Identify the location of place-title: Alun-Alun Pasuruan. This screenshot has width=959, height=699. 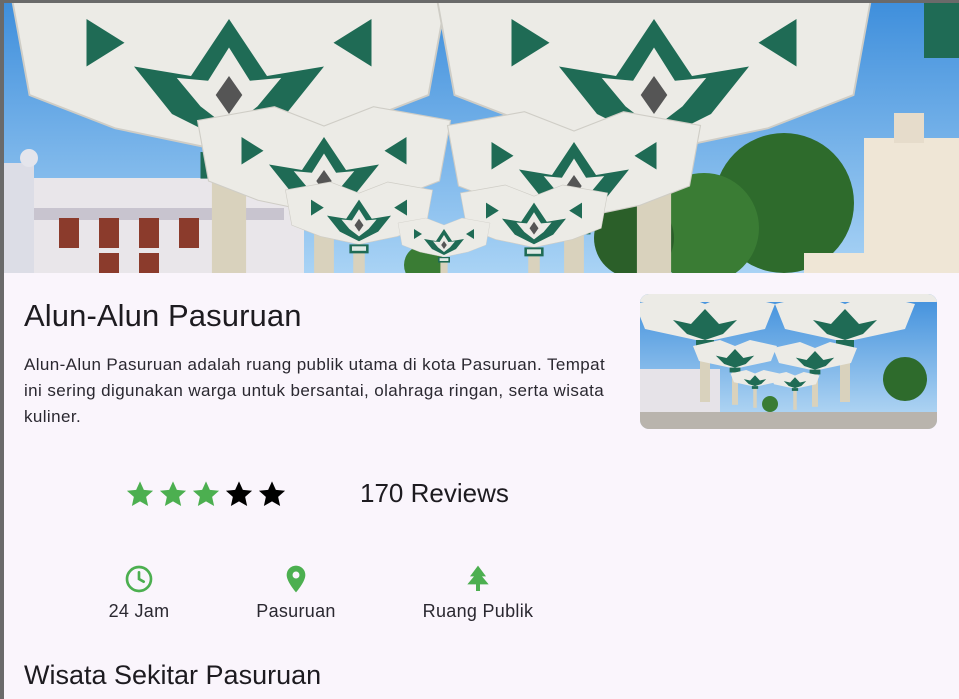
(163, 315).